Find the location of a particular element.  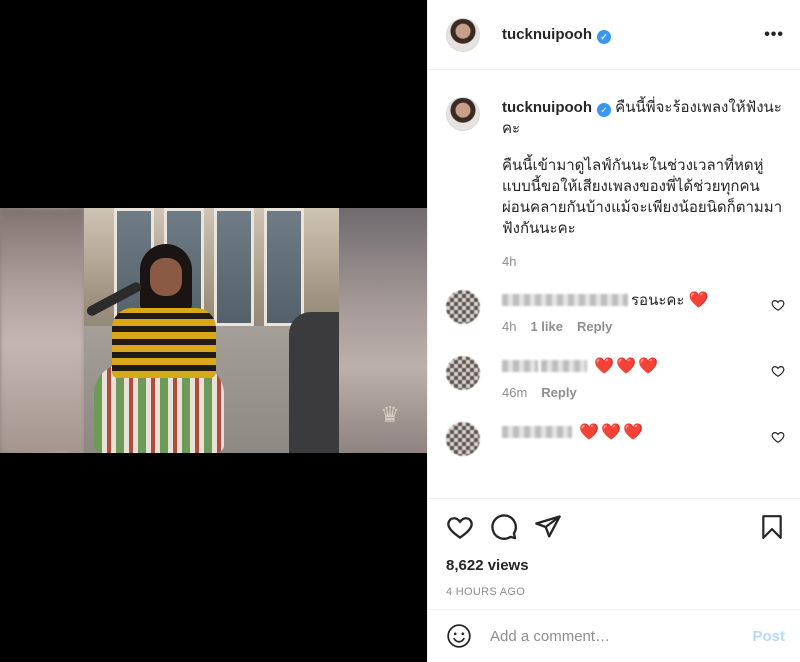

comment-item: ❤️❤️❤️ is located at coordinates (615, 439).